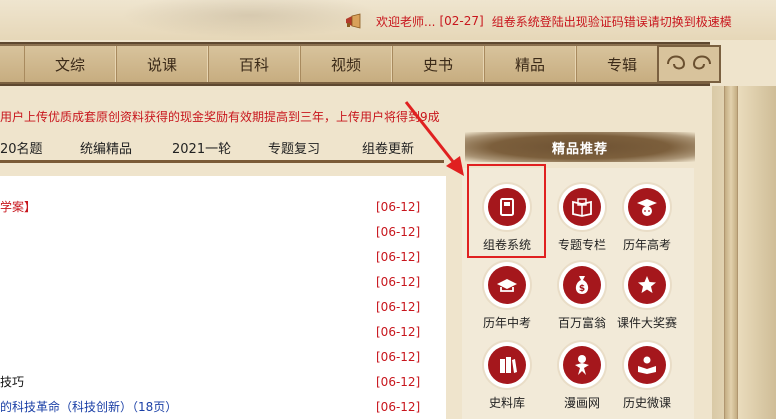  I want to click on nav-item-shuoke: 说课, so click(162, 64).